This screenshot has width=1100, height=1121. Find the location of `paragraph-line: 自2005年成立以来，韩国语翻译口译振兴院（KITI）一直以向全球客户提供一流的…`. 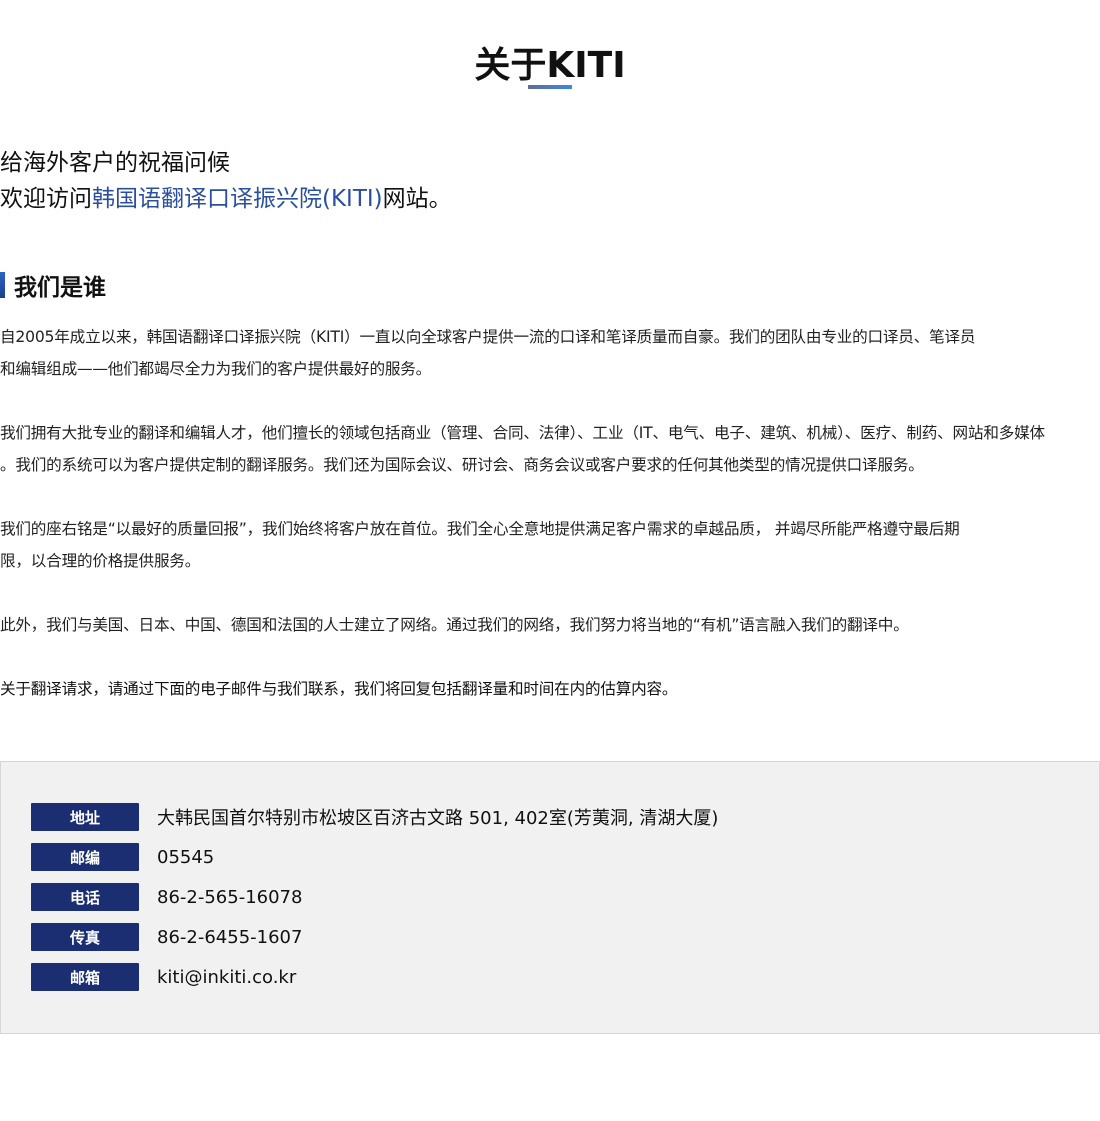

paragraph-line: 自2005年成立以来，韩国语翻译口译振兴院（KITI）一直以向全球客户提供一流的… is located at coordinates (488, 337).